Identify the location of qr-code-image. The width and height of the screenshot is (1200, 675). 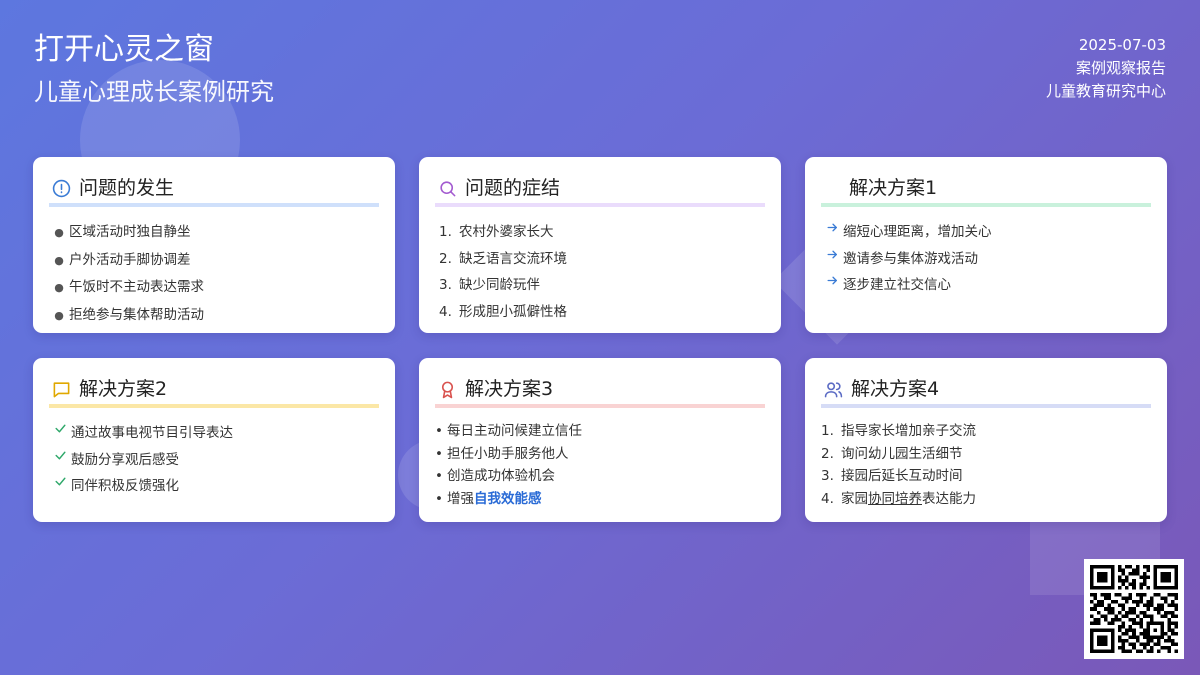
(1134, 609).